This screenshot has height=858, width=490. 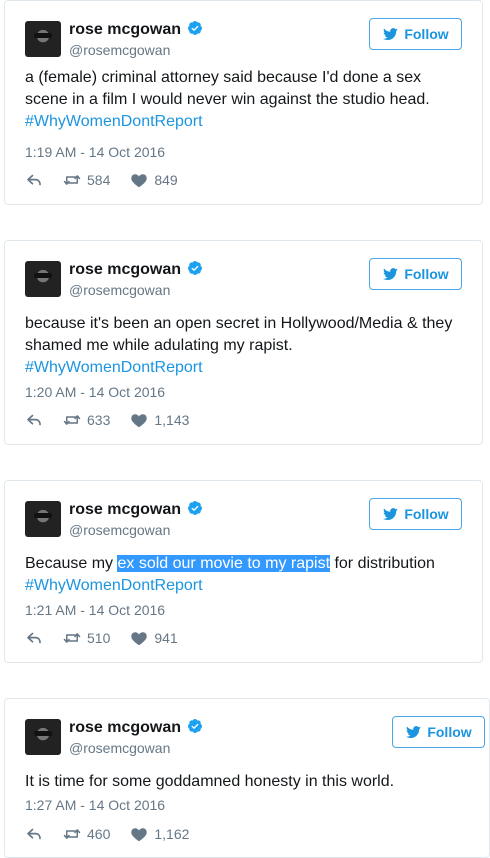 What do you see at coordinates (166, 638) in the screenshot?
I see `like-count: 941` at bounding box center [166, 638].